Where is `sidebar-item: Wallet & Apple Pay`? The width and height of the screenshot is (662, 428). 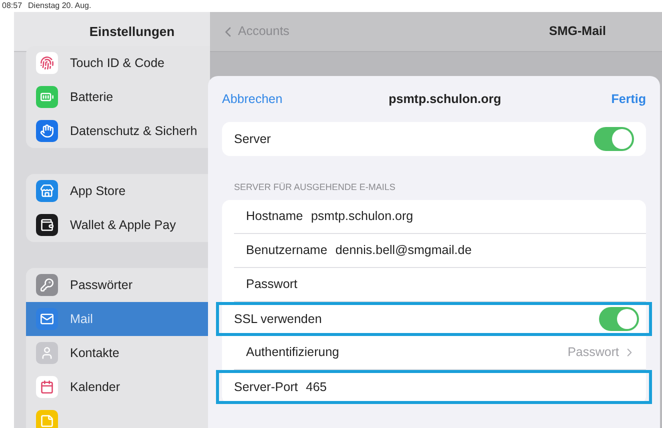 sidebar-item: Wallet & Apple Pay is located at coordinates (118, 225).